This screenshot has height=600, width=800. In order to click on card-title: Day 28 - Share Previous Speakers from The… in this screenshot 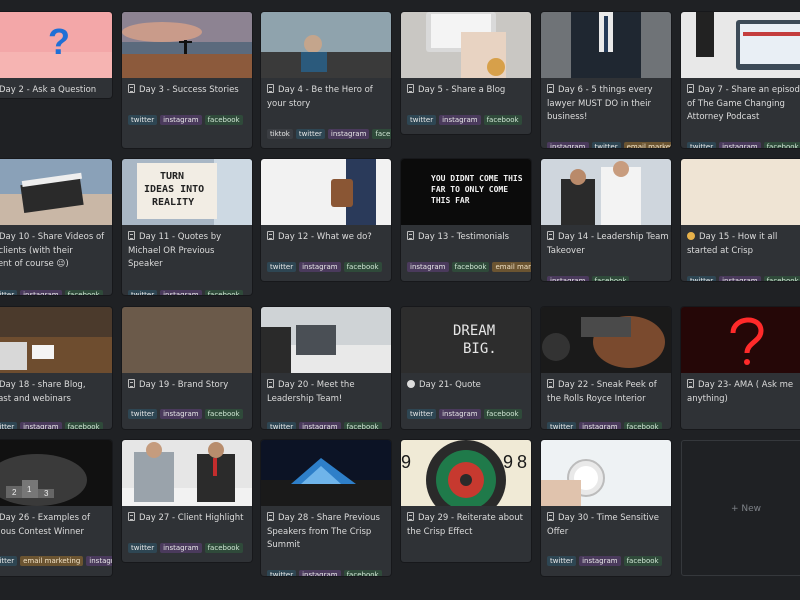, I will do `click(329, 532)`.